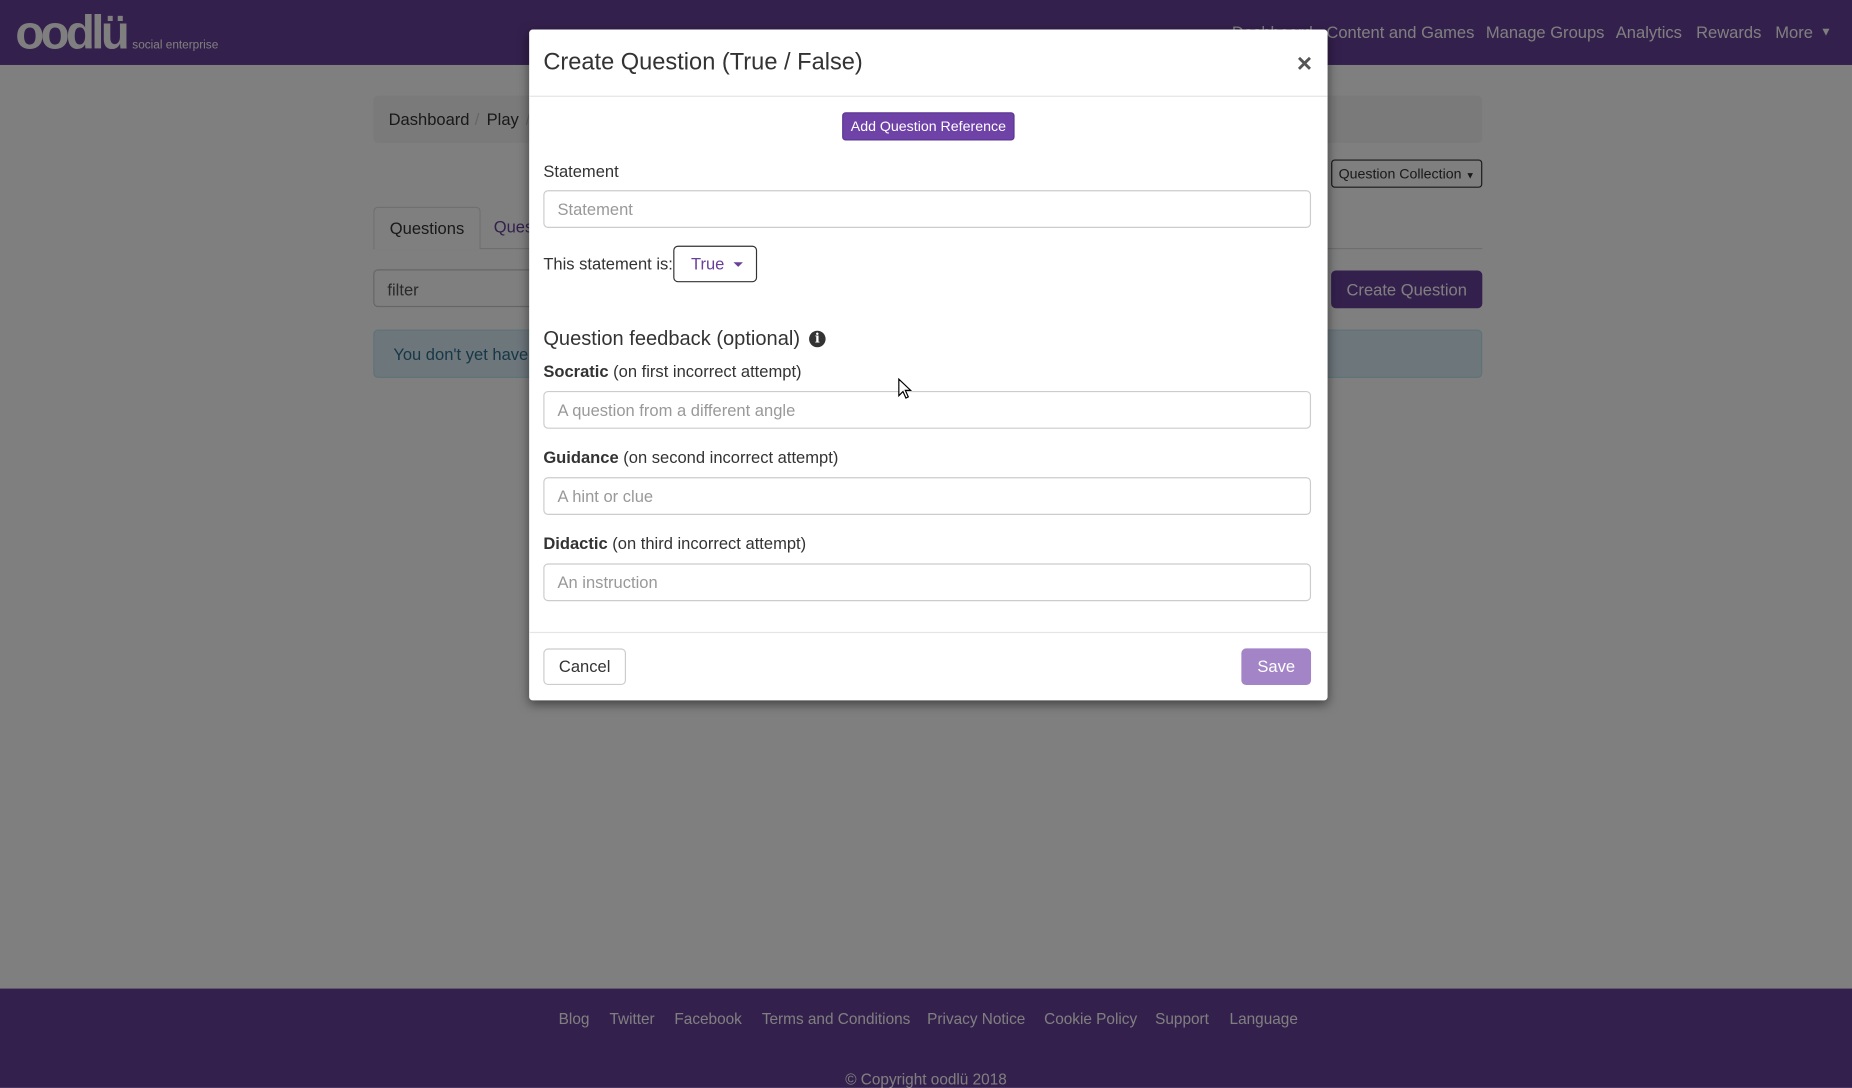 Image resolution: width=1852 pixels, height=1088 pixels. I want to click on didactic-hint: (on third incorrect attempt), so click(707, 543).